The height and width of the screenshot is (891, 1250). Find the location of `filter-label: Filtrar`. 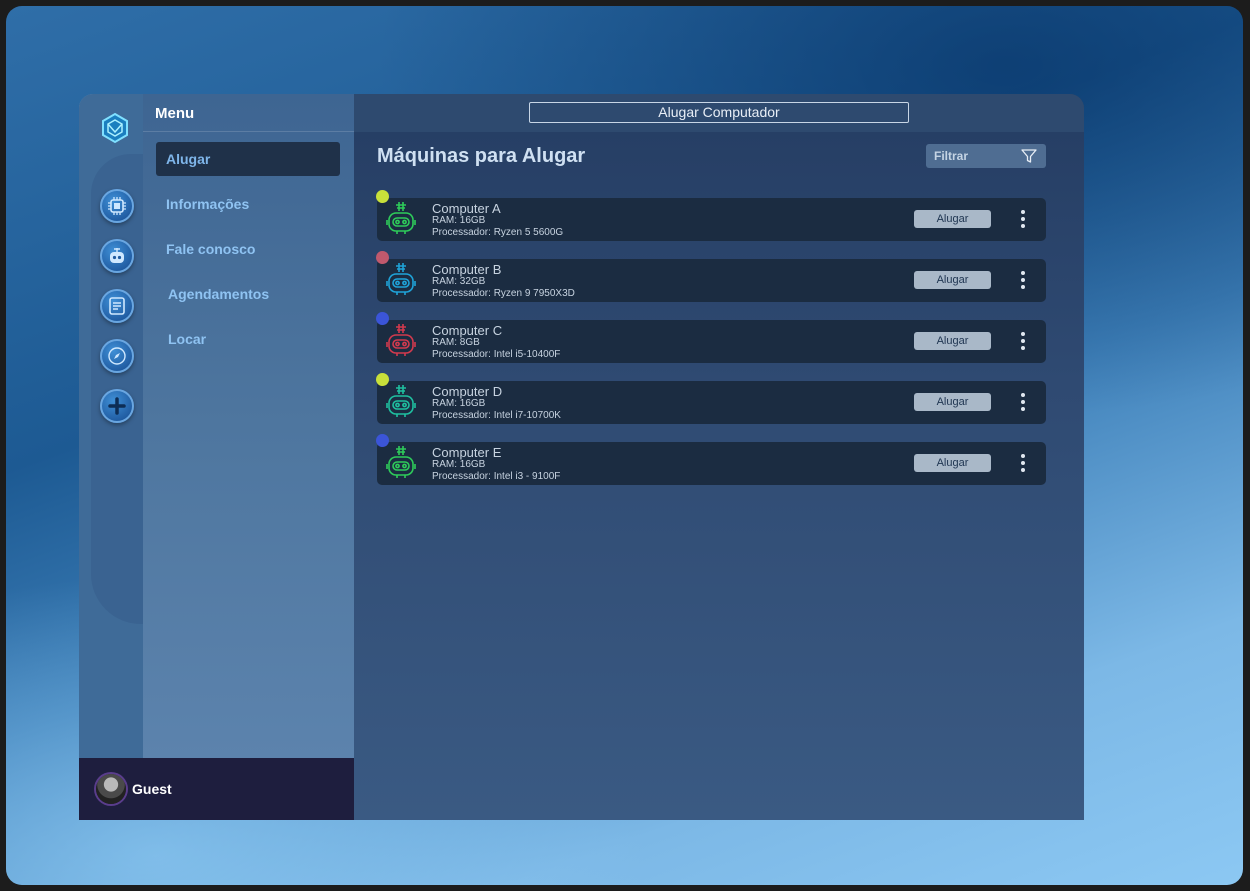

filter-label: Filtrar is located at coordinates (951, 156).